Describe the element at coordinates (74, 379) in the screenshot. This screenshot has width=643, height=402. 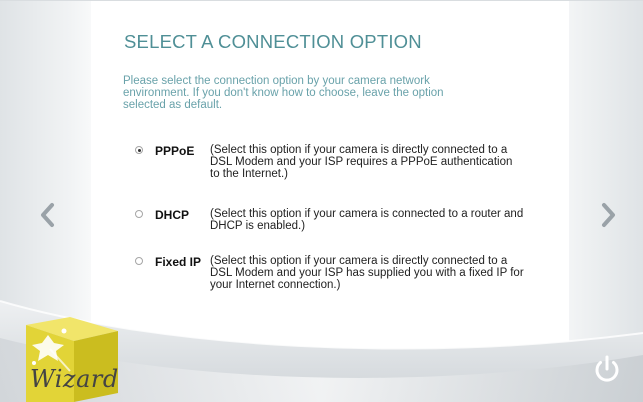
I see `logo-text: Wizard` at that location.